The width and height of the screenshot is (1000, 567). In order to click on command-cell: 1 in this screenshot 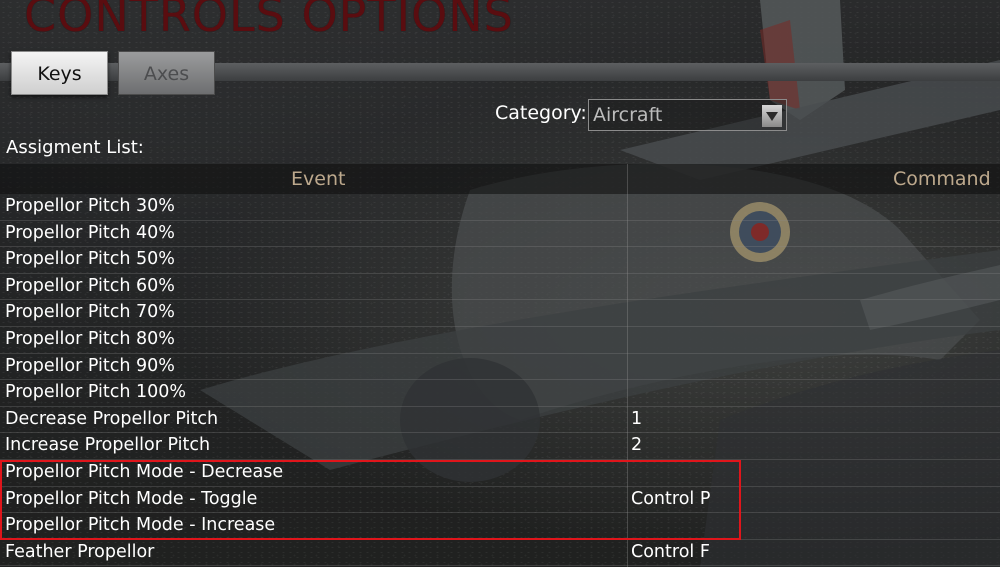, I will do `click(636, 419)`.